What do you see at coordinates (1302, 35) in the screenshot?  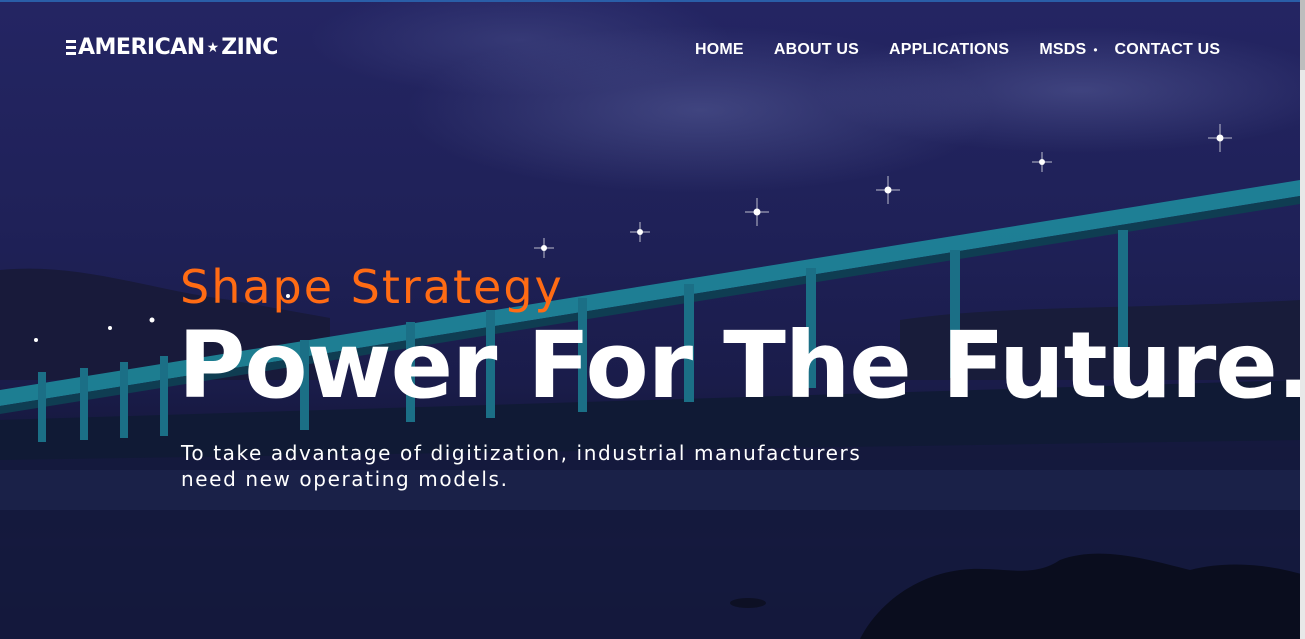 I see `scrollbar-thumb` at bounding box center [1302, 35].